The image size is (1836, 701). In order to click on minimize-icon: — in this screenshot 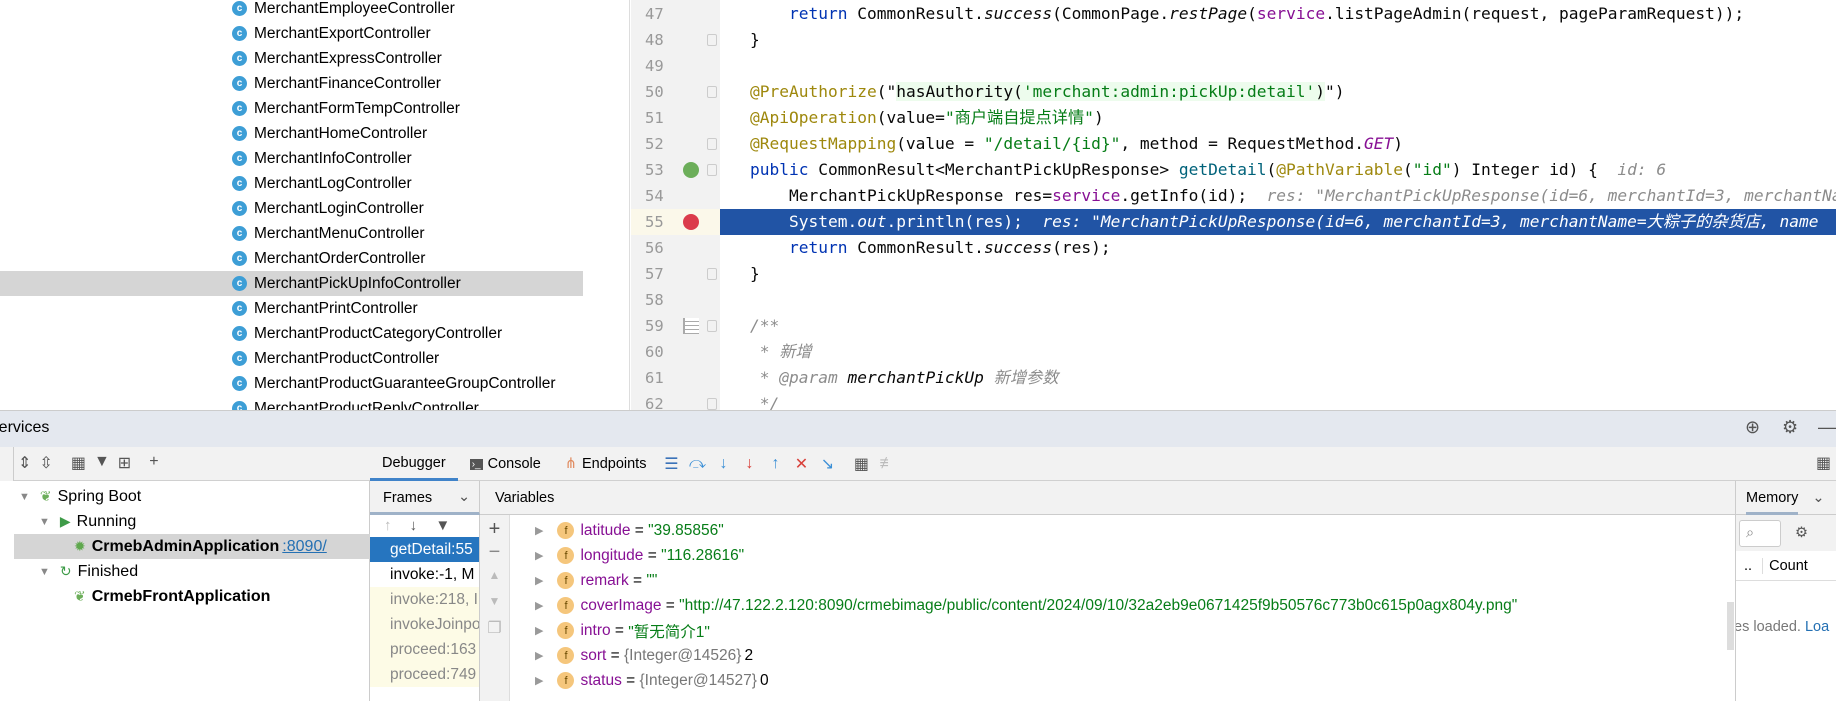, I will do `click(1827, 427)`.